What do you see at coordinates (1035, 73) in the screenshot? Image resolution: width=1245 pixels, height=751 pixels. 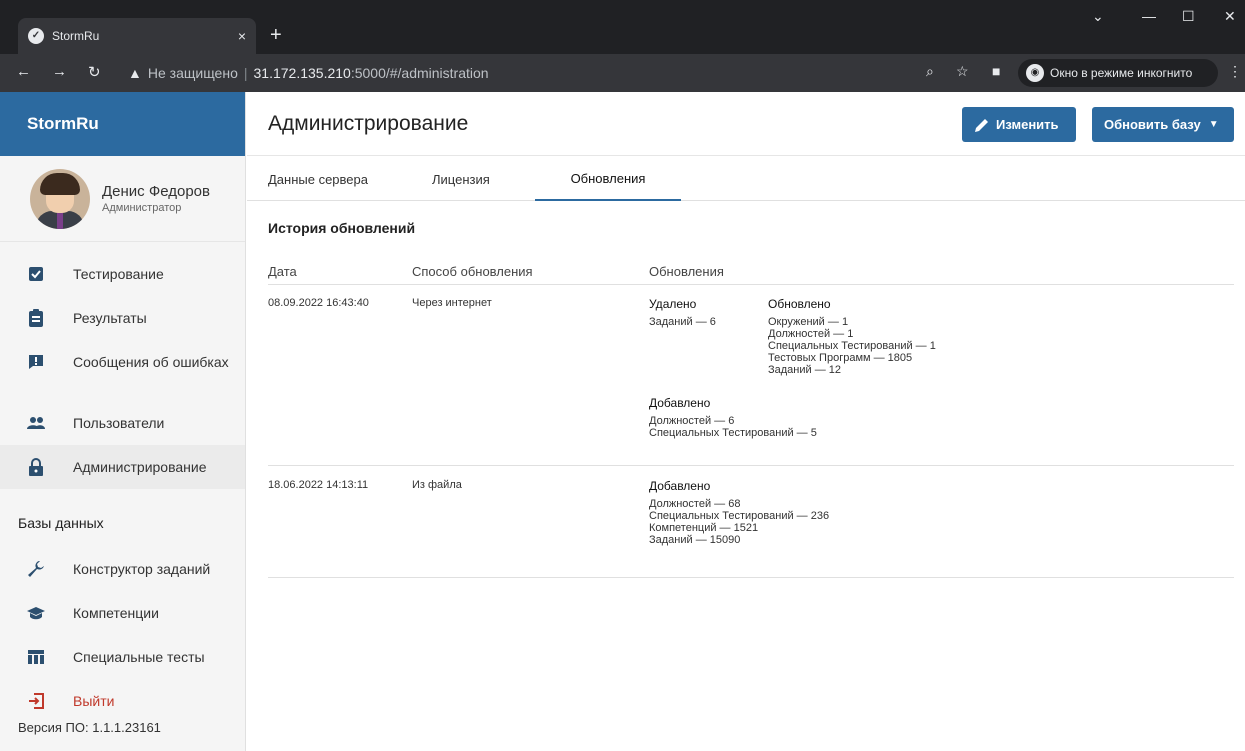 I see `incognito-icon: ◉` at bounding box center [1035, 73].